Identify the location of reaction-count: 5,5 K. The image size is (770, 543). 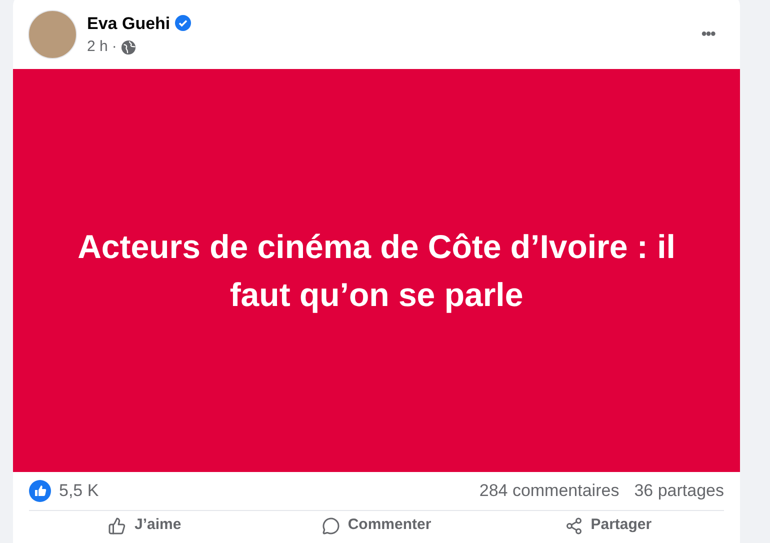
(79, 491).